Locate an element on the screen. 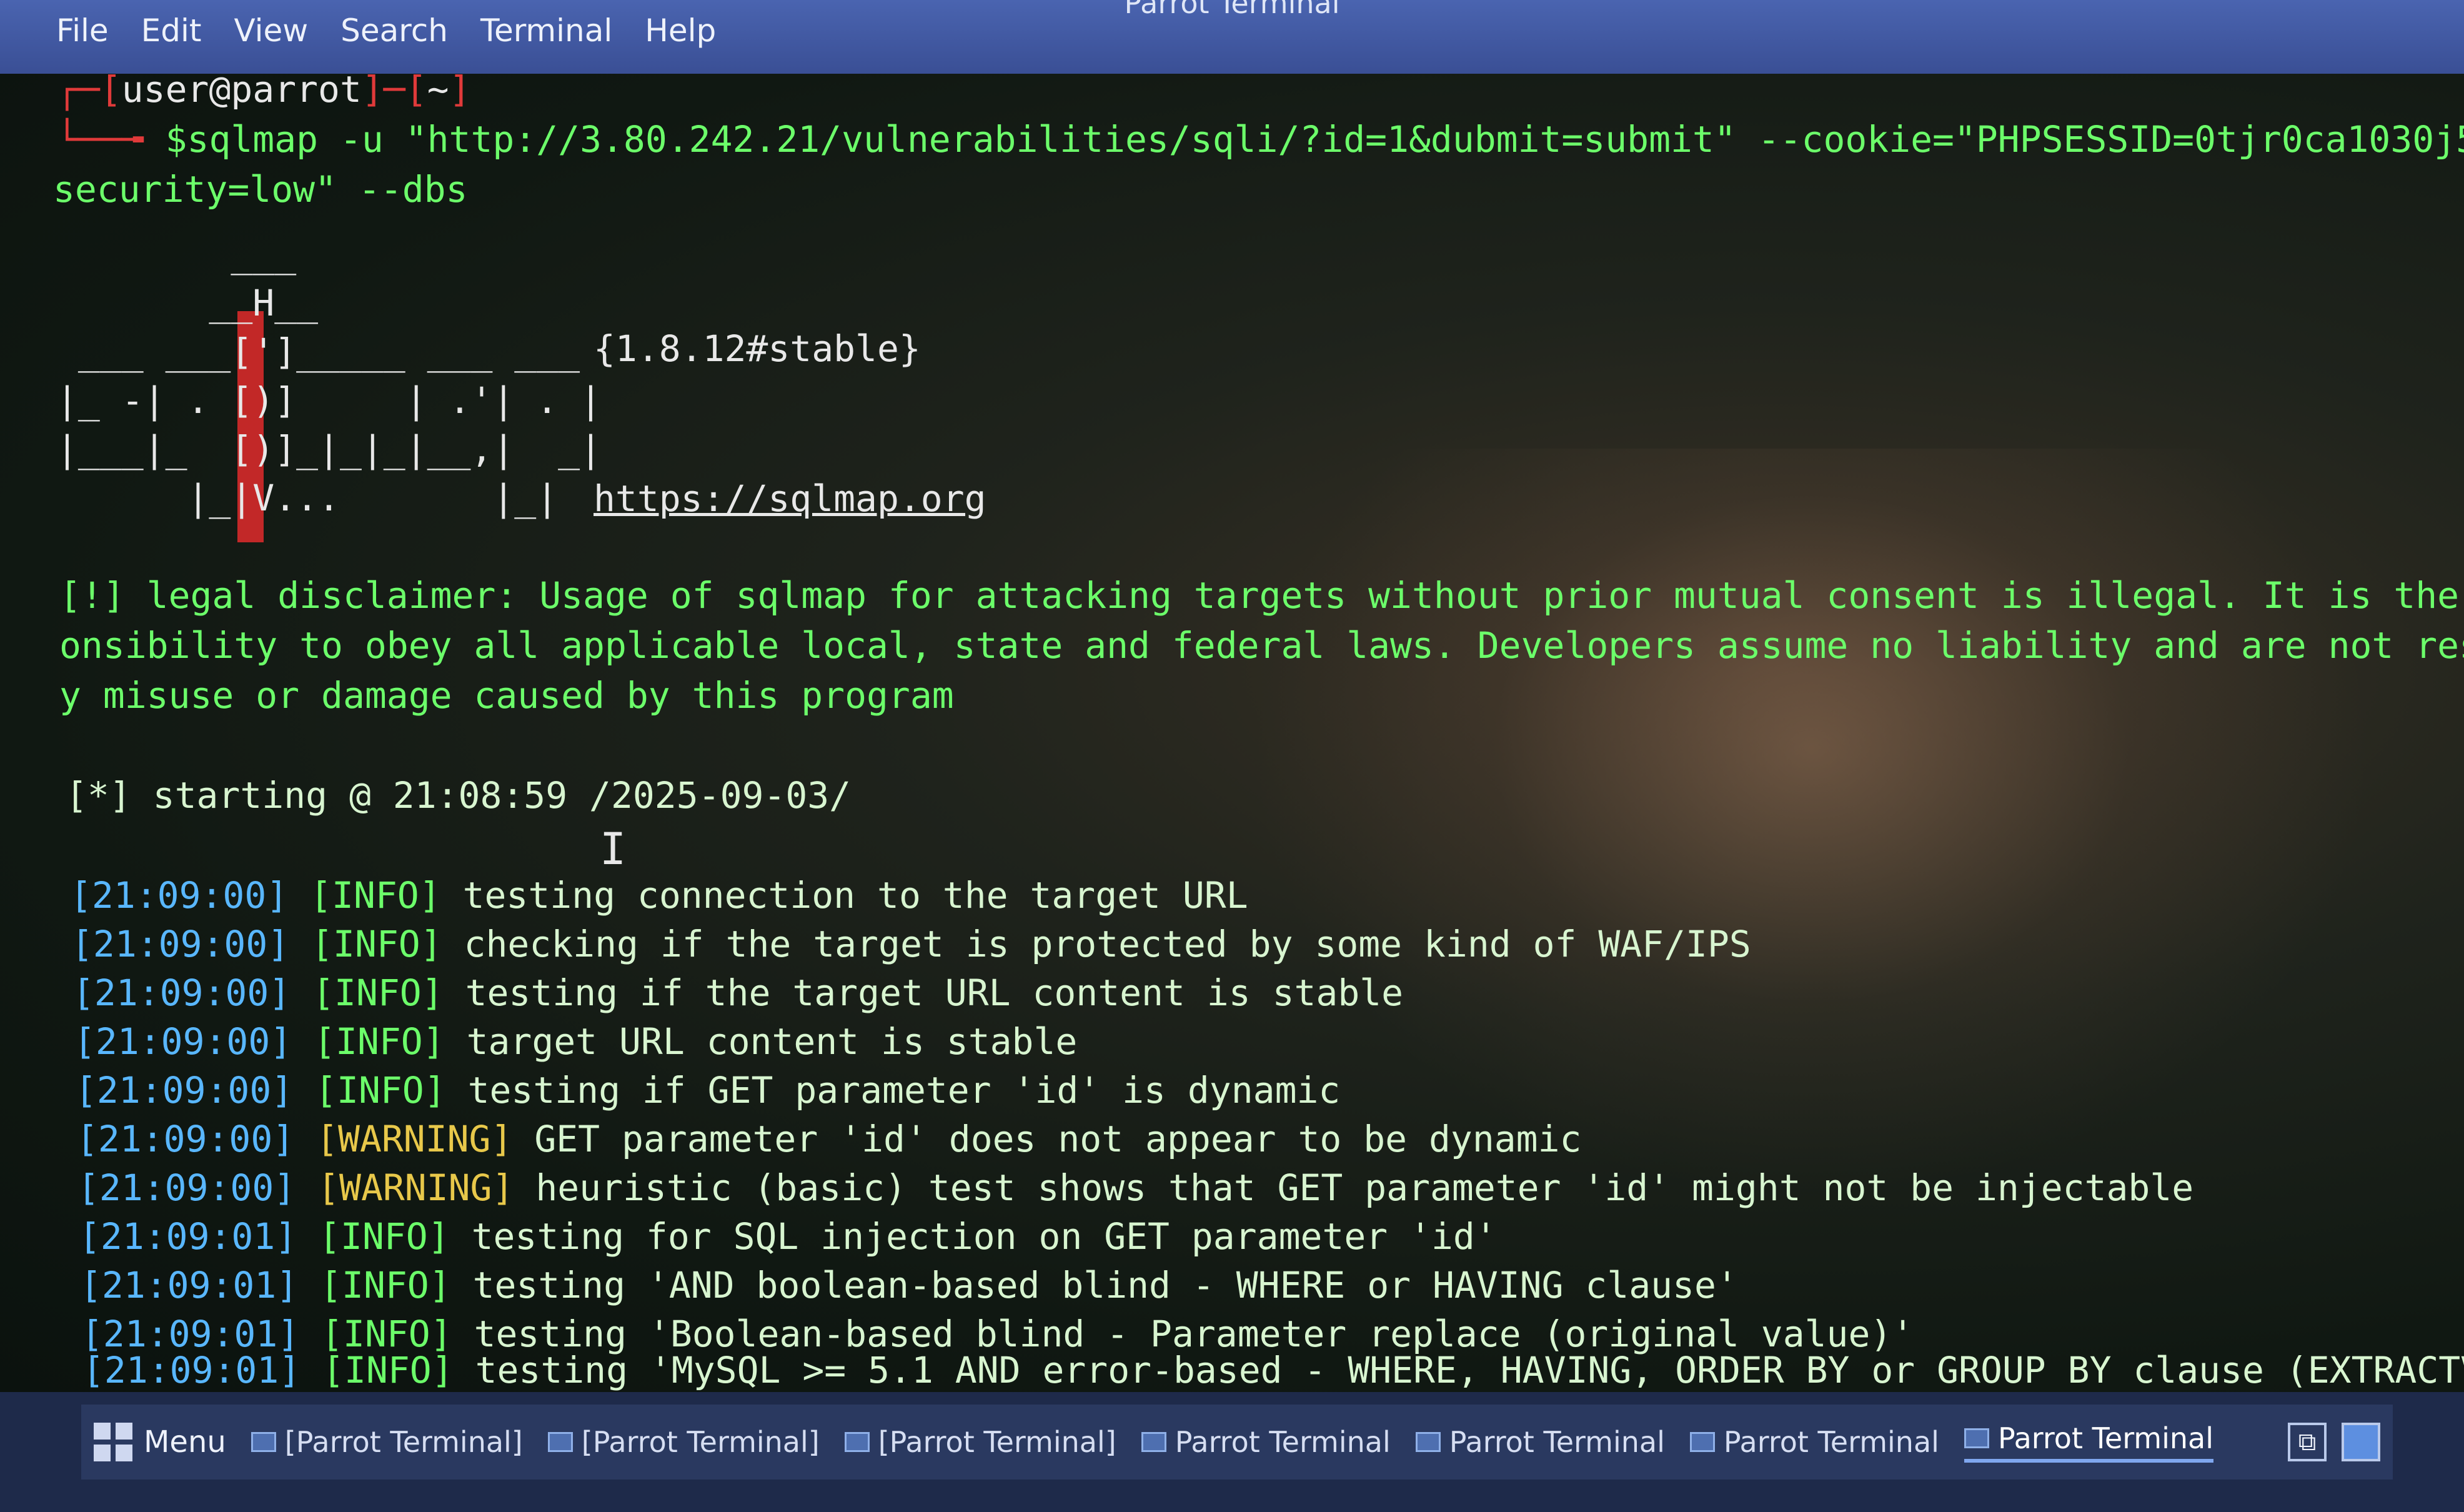  menu-edit: Edit is located at coordinates (171, 30).